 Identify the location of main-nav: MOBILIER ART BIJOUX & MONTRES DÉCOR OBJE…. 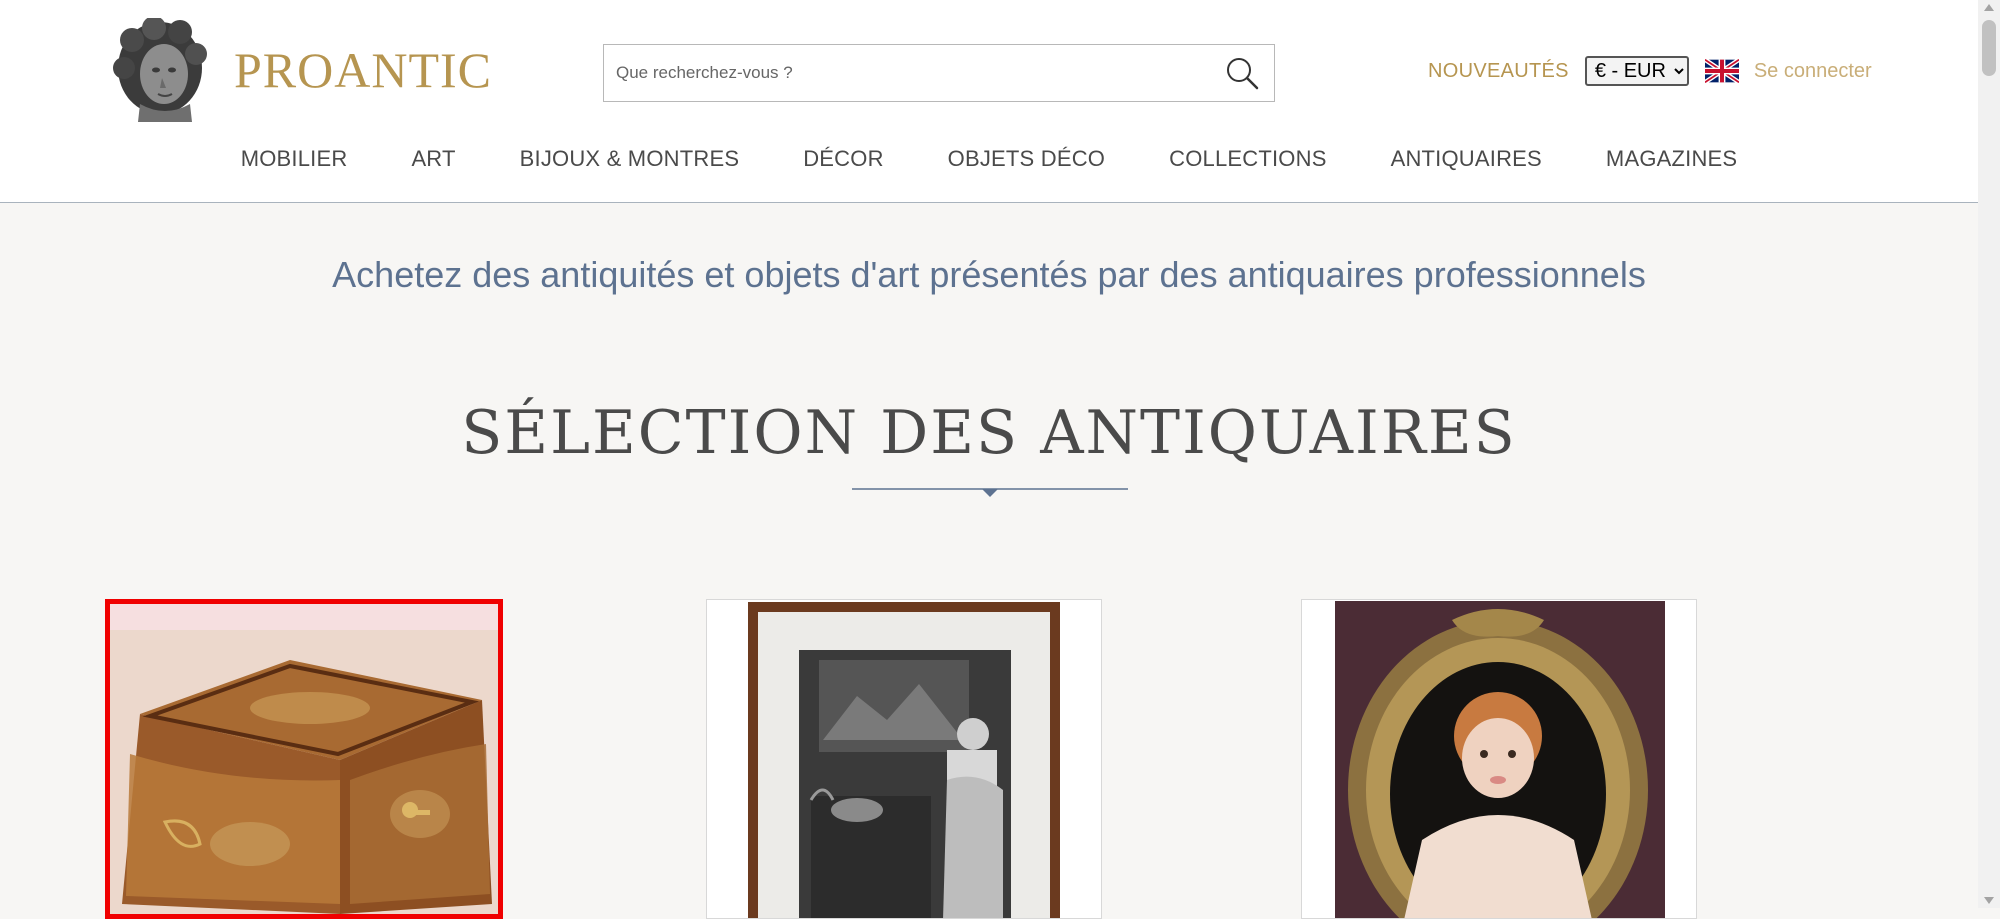
(989, 159).